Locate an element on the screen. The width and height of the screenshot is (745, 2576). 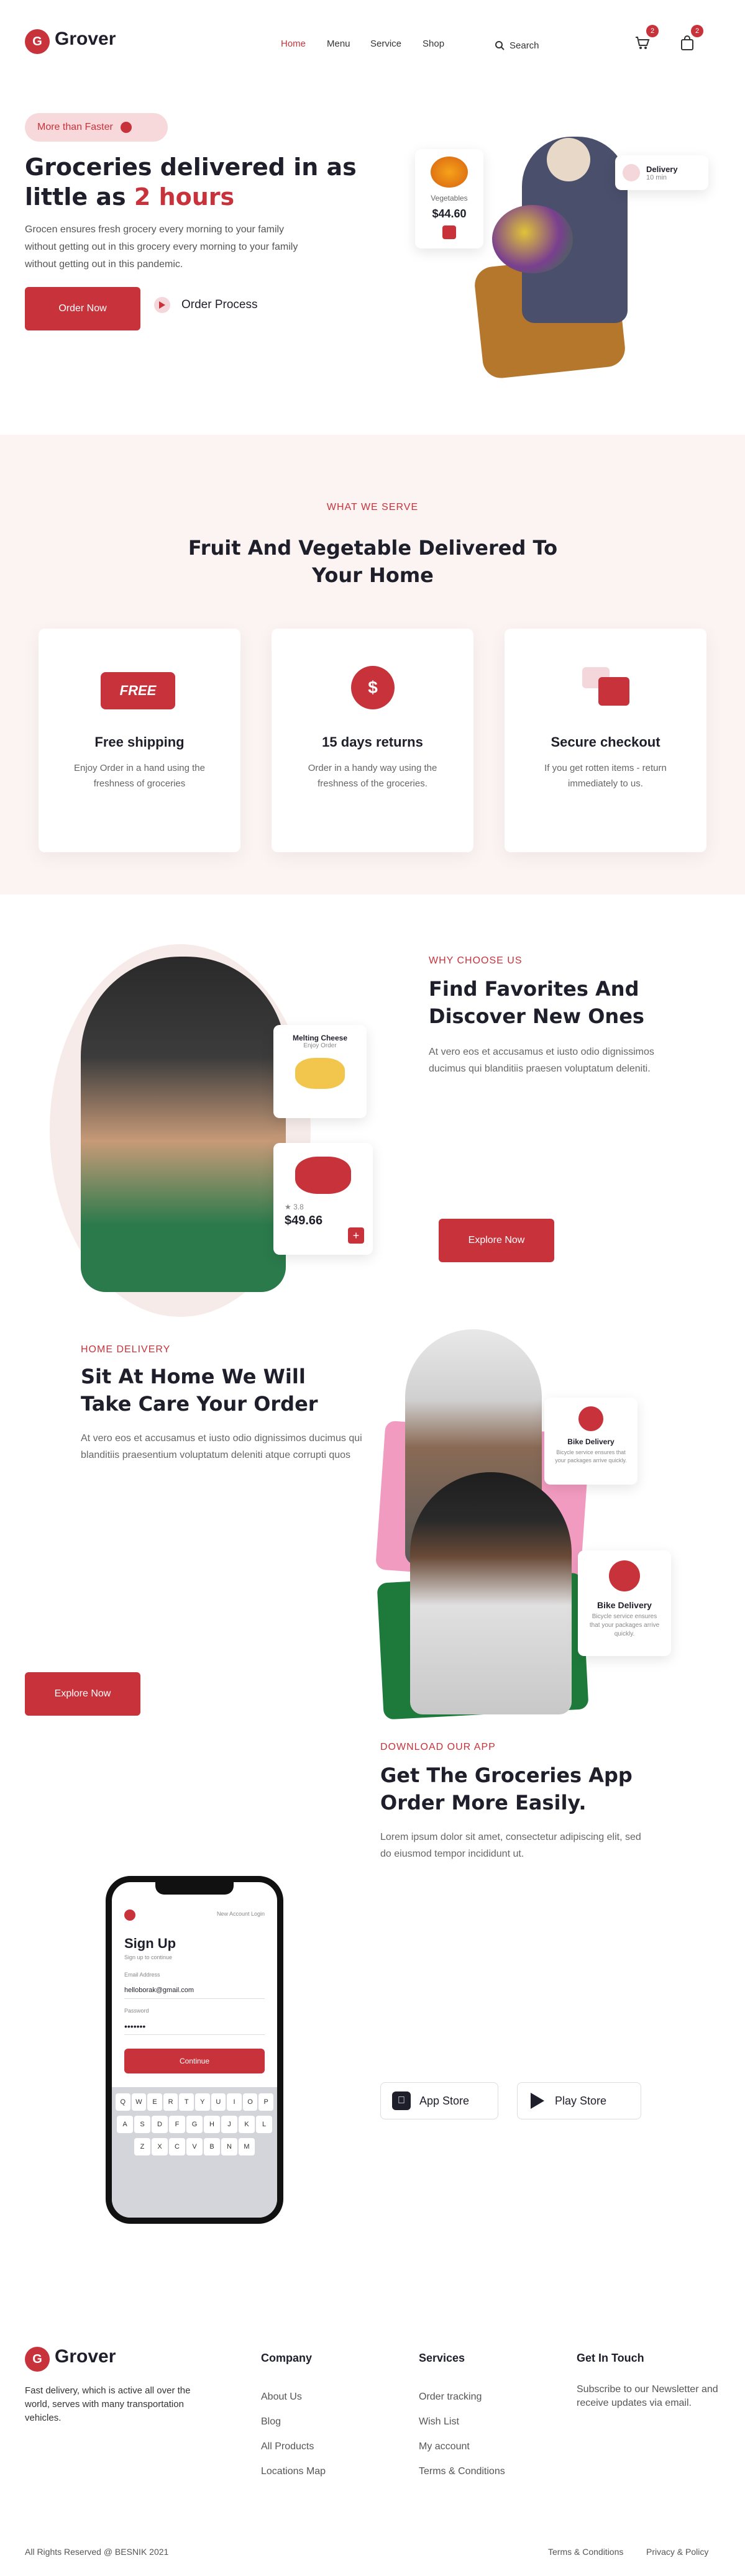
footer-link-terms: Terms & Conditions is located at coordinates (462, 2471).